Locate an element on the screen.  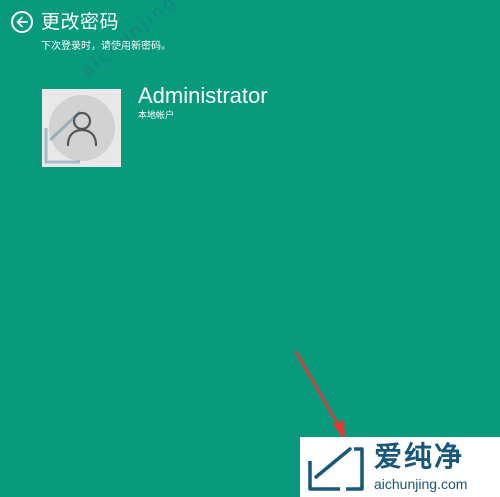
account-type: 本地帐户 is located at coordinates (156, 116).